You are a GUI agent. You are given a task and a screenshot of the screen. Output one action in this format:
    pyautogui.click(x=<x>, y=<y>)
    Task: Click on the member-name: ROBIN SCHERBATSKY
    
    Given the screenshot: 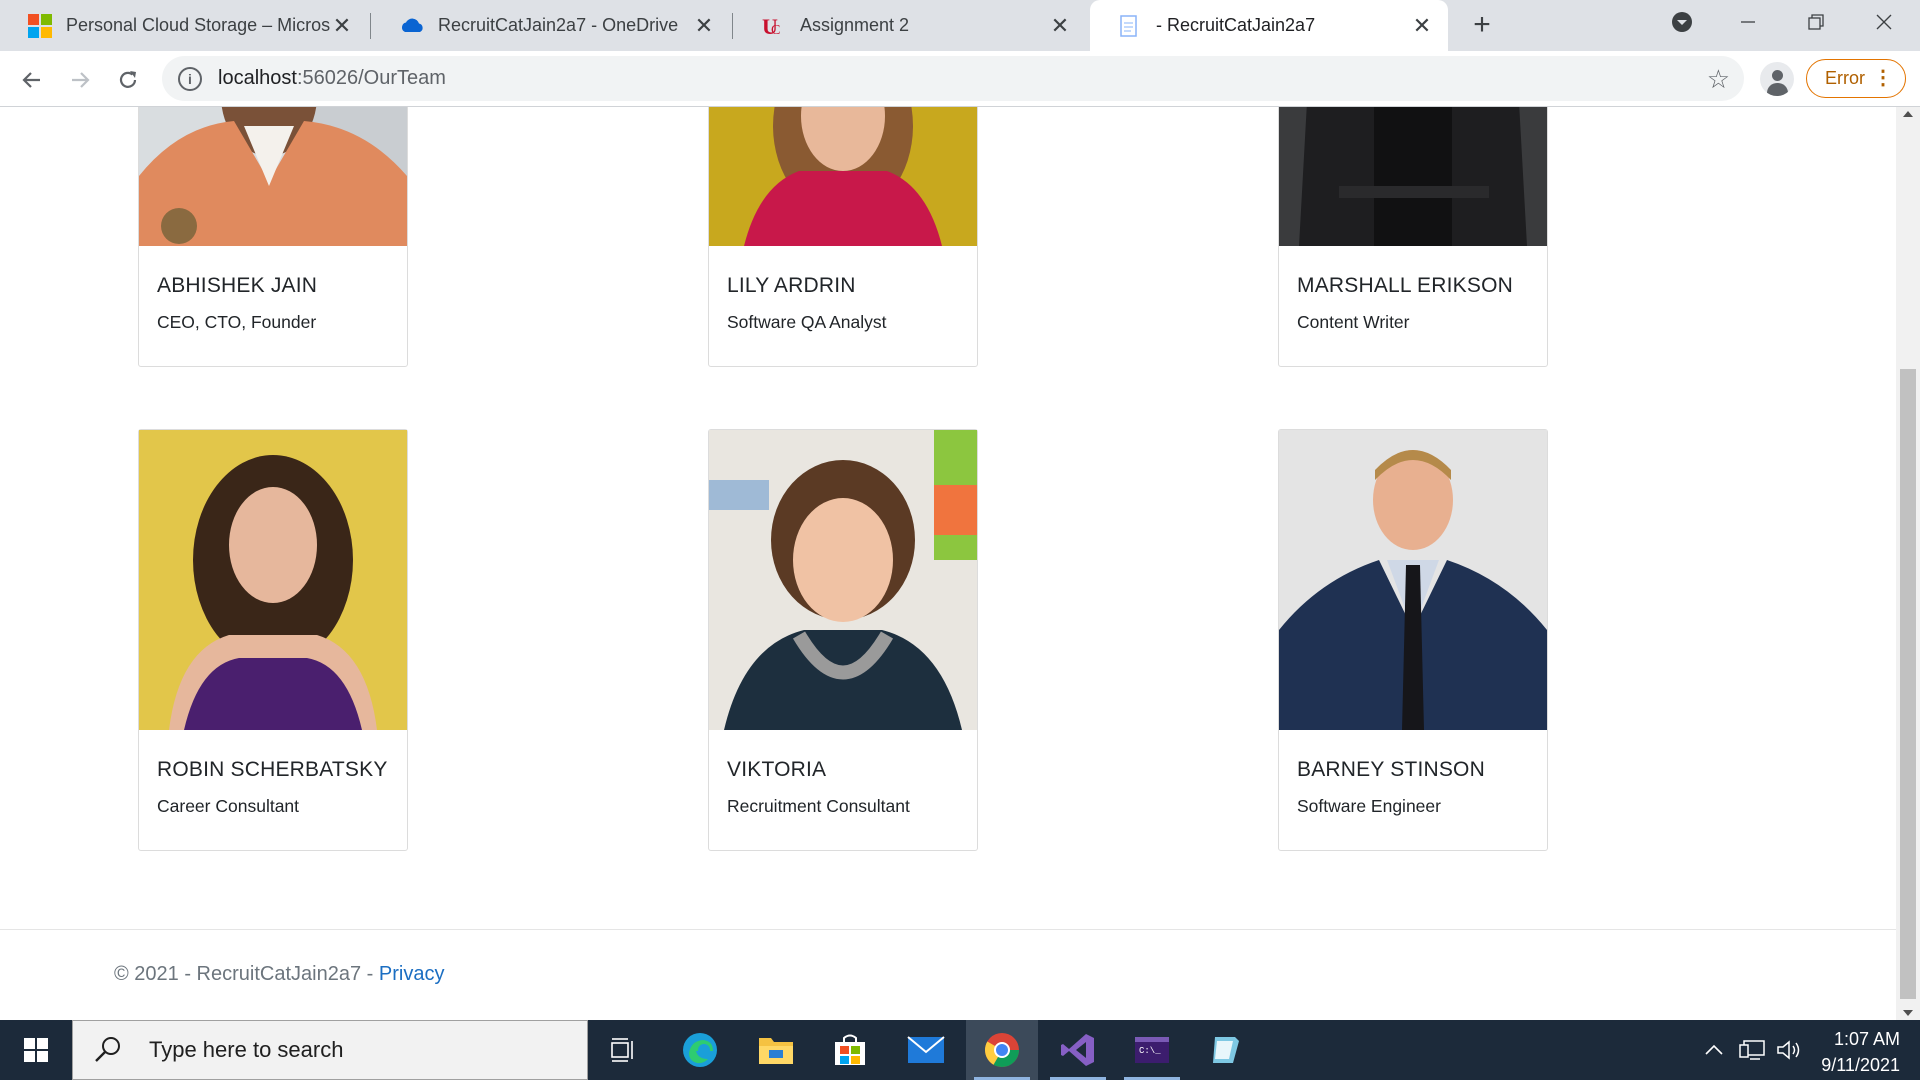 What is the action you would take?
    pyautogui.click(x=272, y=769)
    